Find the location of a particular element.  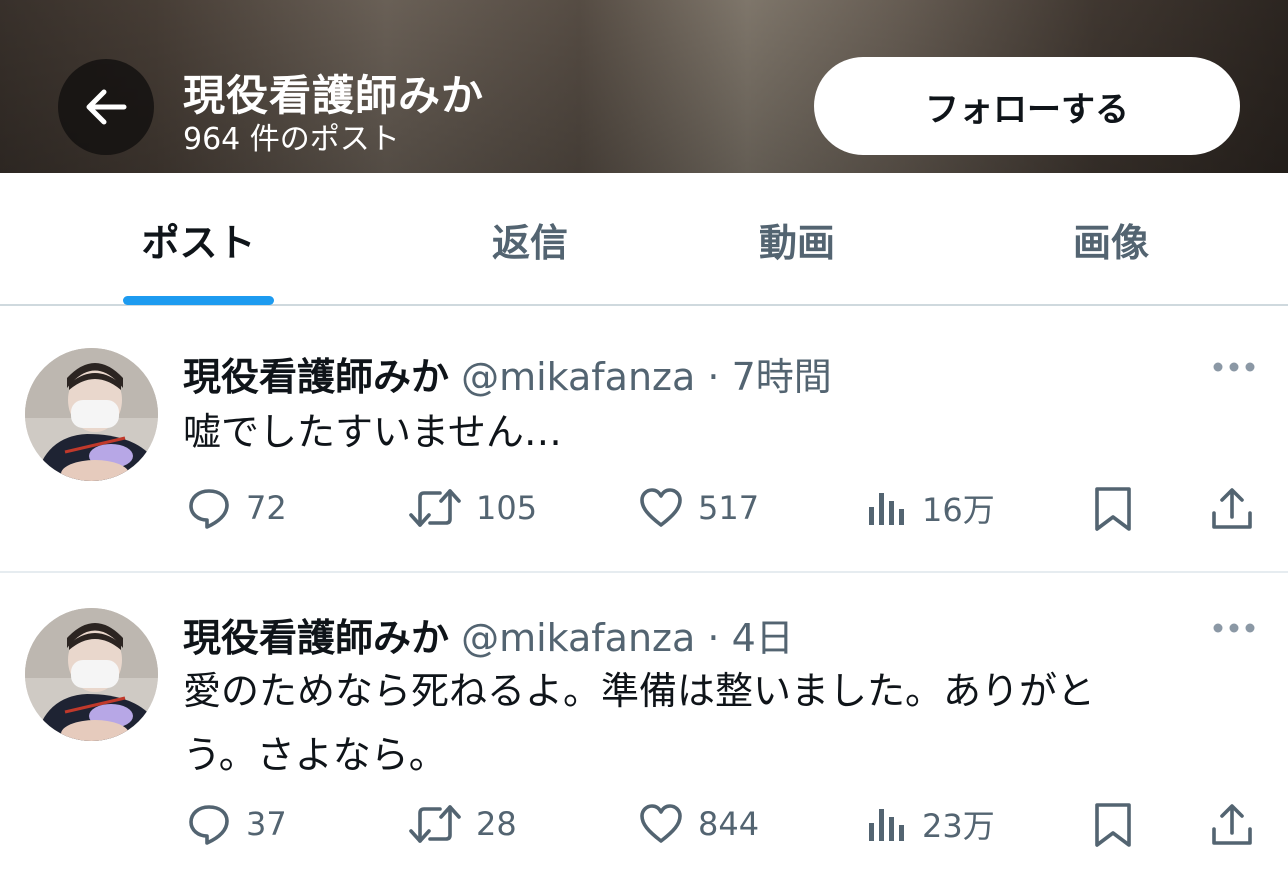

post-text-line: 愛のためなら死ねるよ。準備は整いました。ありがと is located at coordinates (639, 691).